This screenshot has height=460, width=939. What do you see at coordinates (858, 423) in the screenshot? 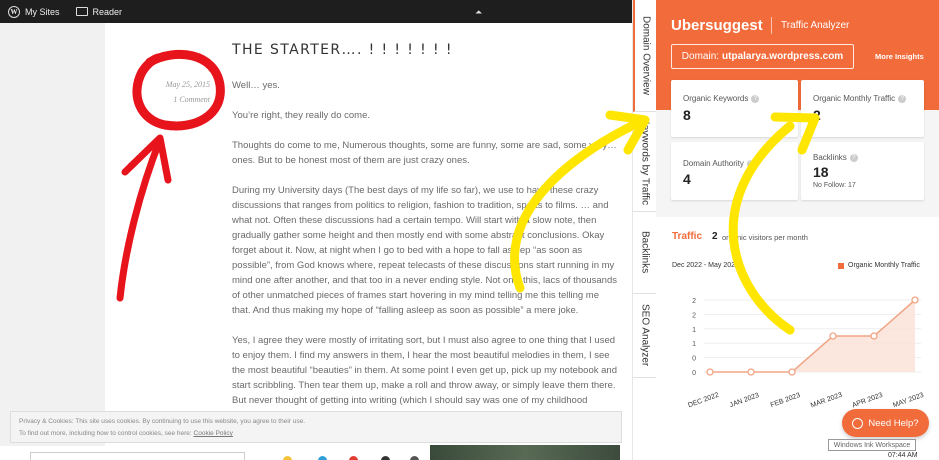
I see `chat-icon` at bounding box center [858, 423].